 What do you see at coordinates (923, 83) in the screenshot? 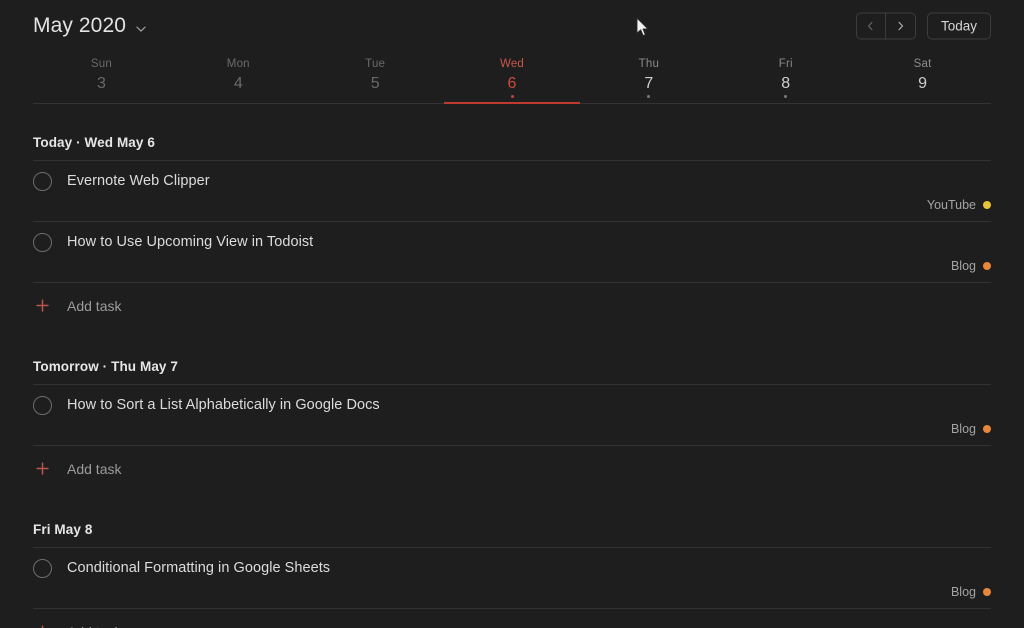
I see `day-number: 9` at bounding box center [923, 83].